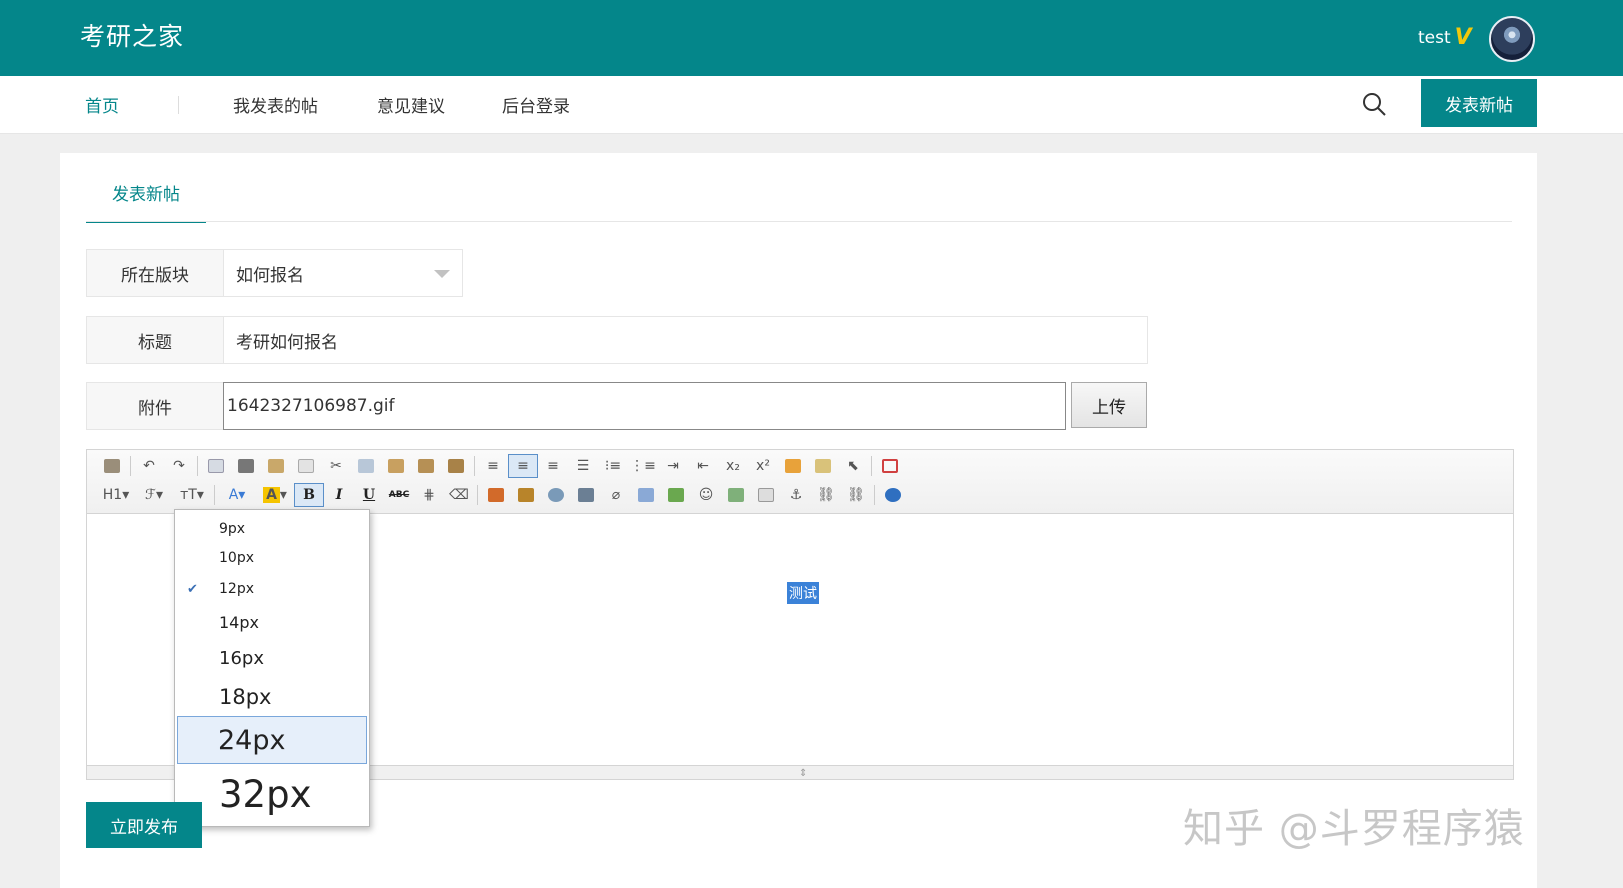  What do you see at coordinates (411, 104) in the screenshot?
I see `nav-item-feedback: 意见建议` at bounding box center [411, 104].